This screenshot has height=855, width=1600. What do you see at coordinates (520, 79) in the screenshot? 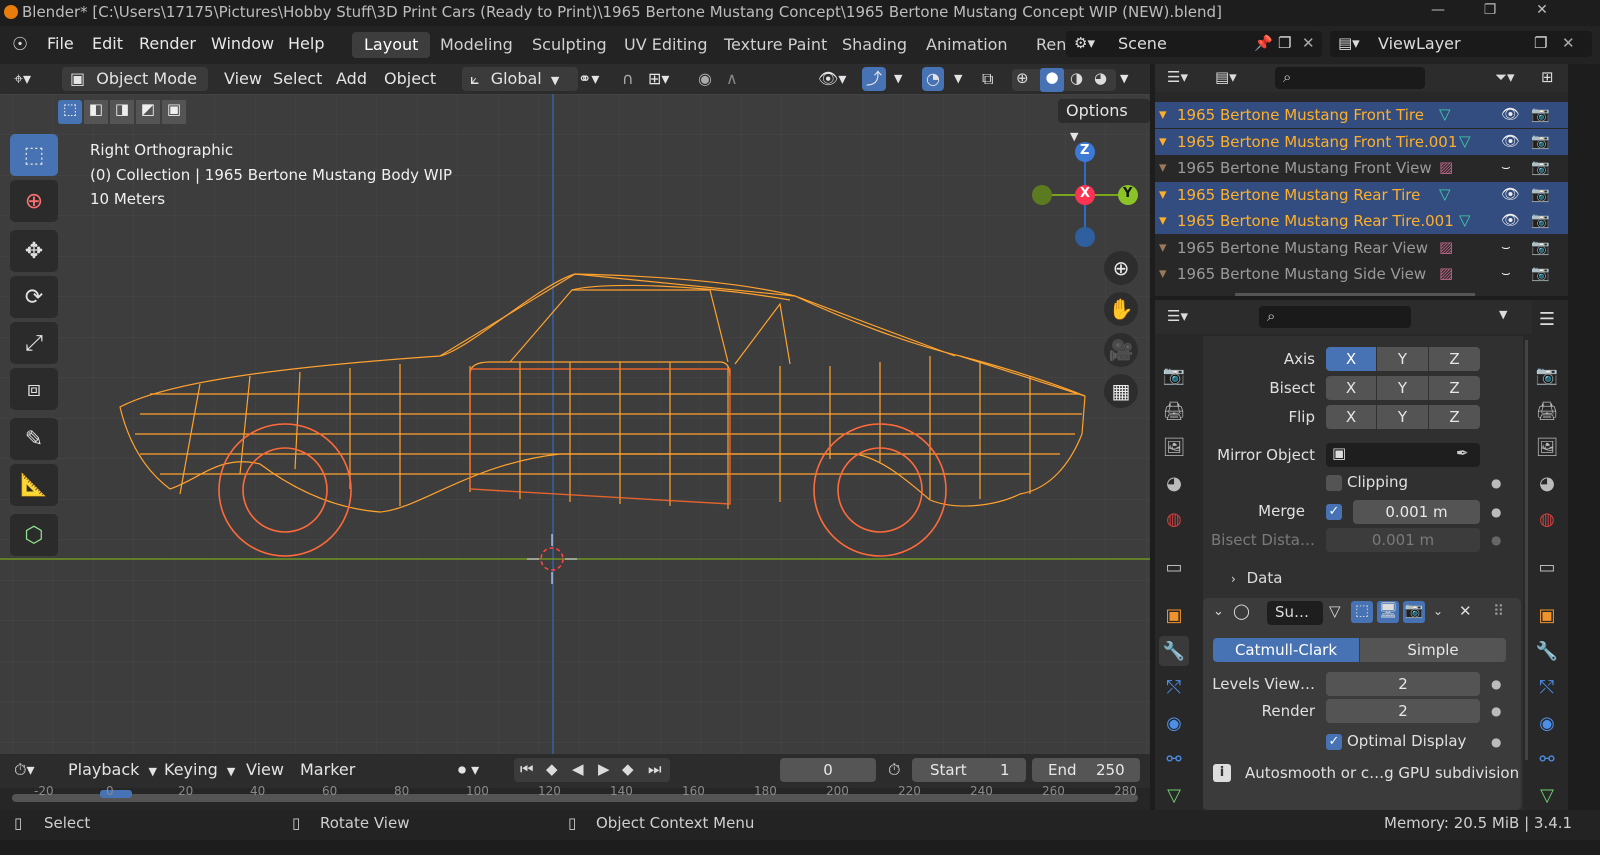
I see `transform-orientation-dropdown: ⟀ Global ▼` at bounding box center [520, 79].